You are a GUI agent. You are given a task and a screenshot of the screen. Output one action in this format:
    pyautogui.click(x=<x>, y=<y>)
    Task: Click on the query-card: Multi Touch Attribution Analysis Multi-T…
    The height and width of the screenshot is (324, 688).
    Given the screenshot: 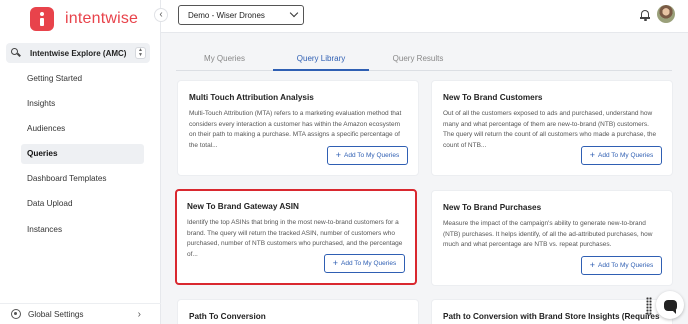 What is the action you would take?
    pyautogui.click(x=298, y=128)
    